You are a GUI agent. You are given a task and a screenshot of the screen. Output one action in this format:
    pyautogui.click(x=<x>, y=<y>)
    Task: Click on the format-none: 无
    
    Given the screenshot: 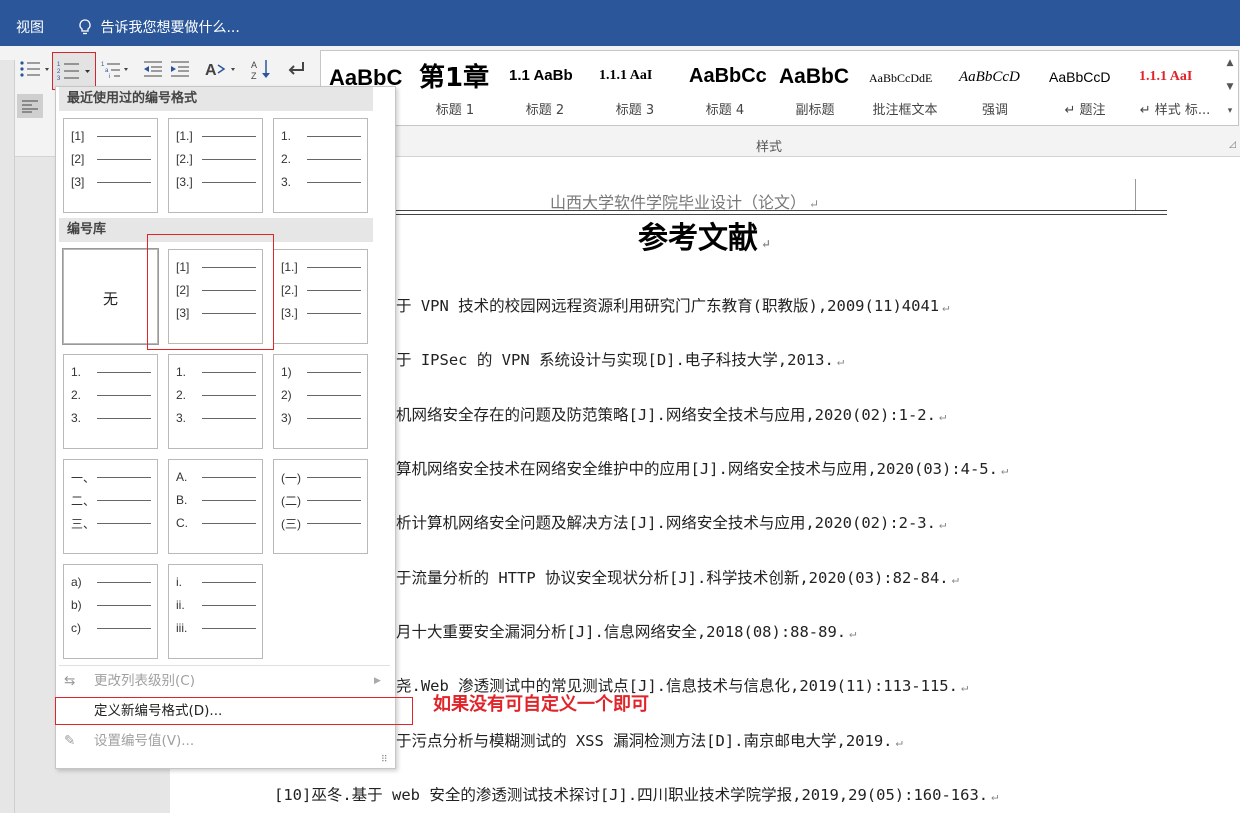 What is the action you would take?
    pyautogui.click(x=110, y=296)
    